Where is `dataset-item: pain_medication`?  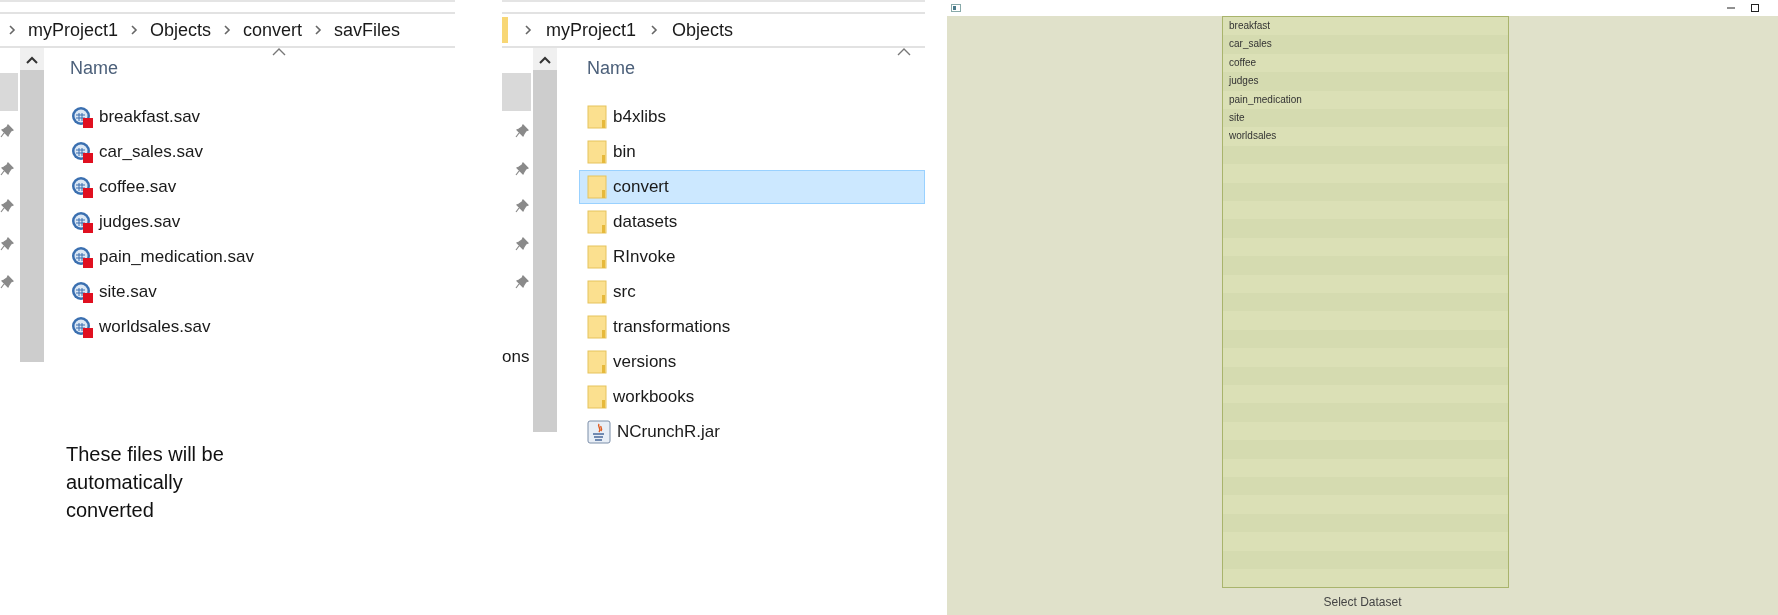
dataset-item: pain_medication is located at coordinates (1365, 99).